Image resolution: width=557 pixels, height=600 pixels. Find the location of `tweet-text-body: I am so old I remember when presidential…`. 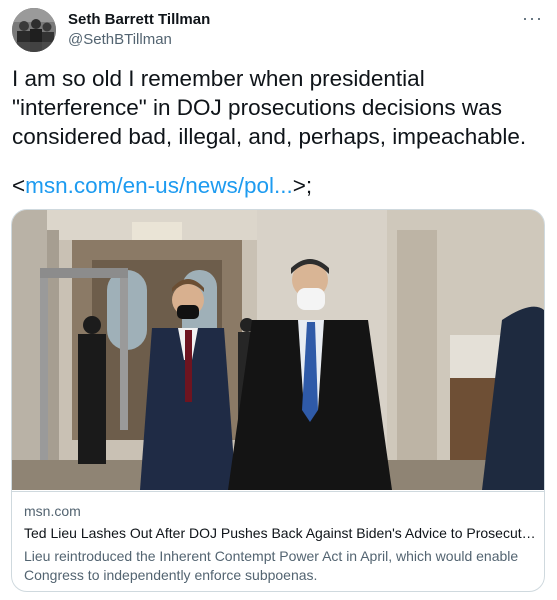

tweet-text-body: I am so old I remember when presidential… is located at coordinates (269, 107).